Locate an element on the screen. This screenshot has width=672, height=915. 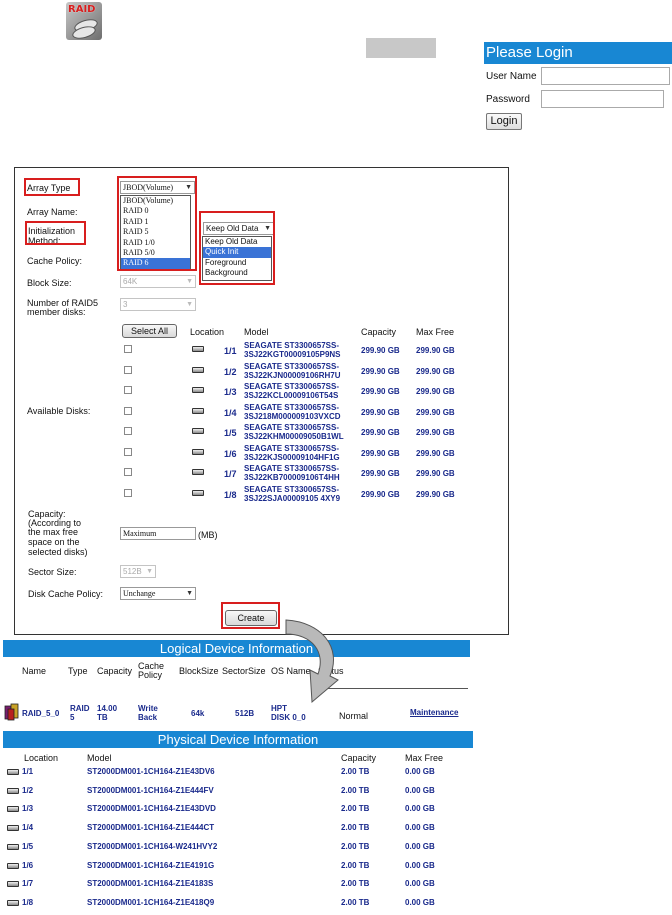
capacity-input: Maximum is located at coordinates (158, 533).